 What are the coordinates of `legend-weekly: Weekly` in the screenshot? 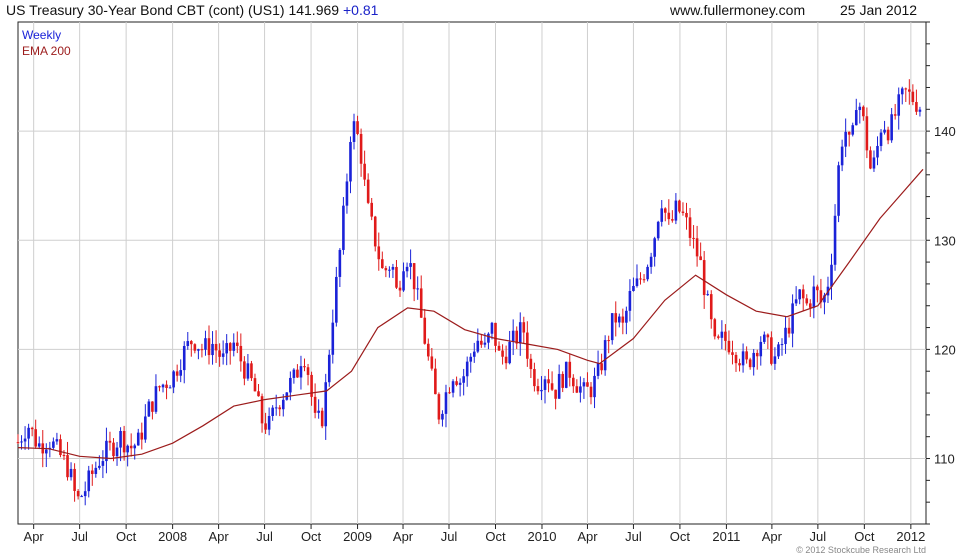 It's located at (41, 35).